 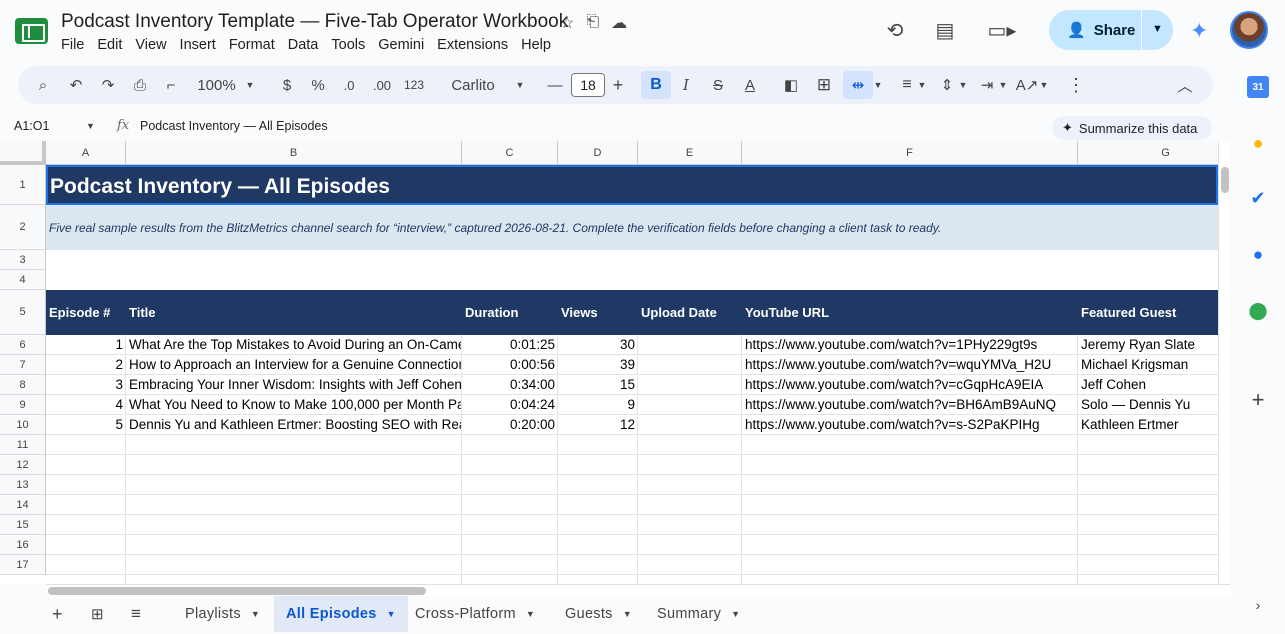 What do you see at coordinates (1148, 425) in the screenshot?
I see `episode-guest: Kathleen Ertmer` at bounding box center [1148, 425].